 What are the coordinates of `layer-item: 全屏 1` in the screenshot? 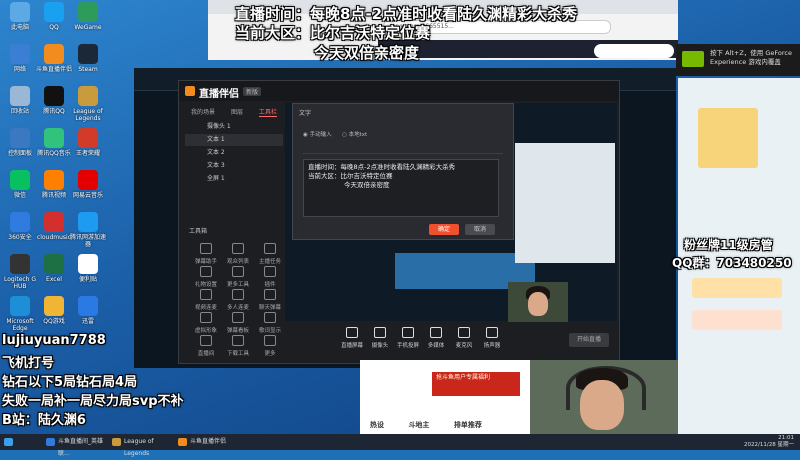 It's located at (234, 179).